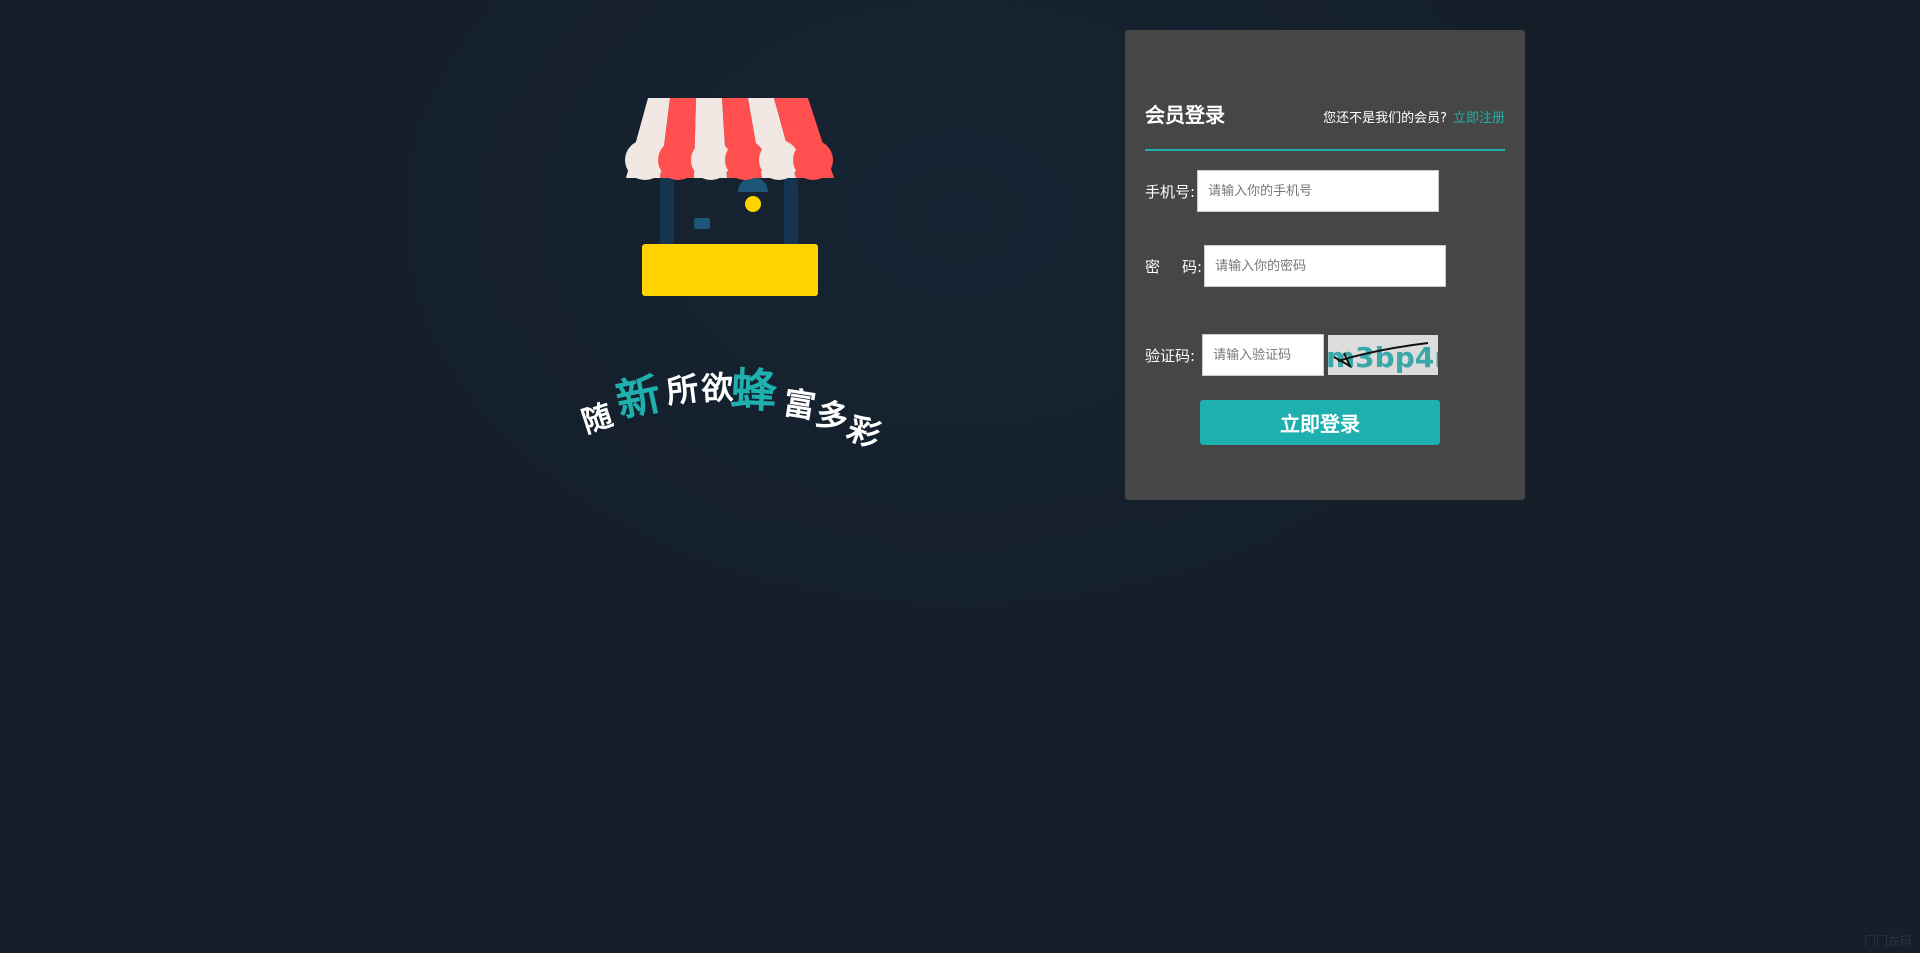  I want to click on captcha-row: 验证码: m3bp4m, so click(1292, 355).